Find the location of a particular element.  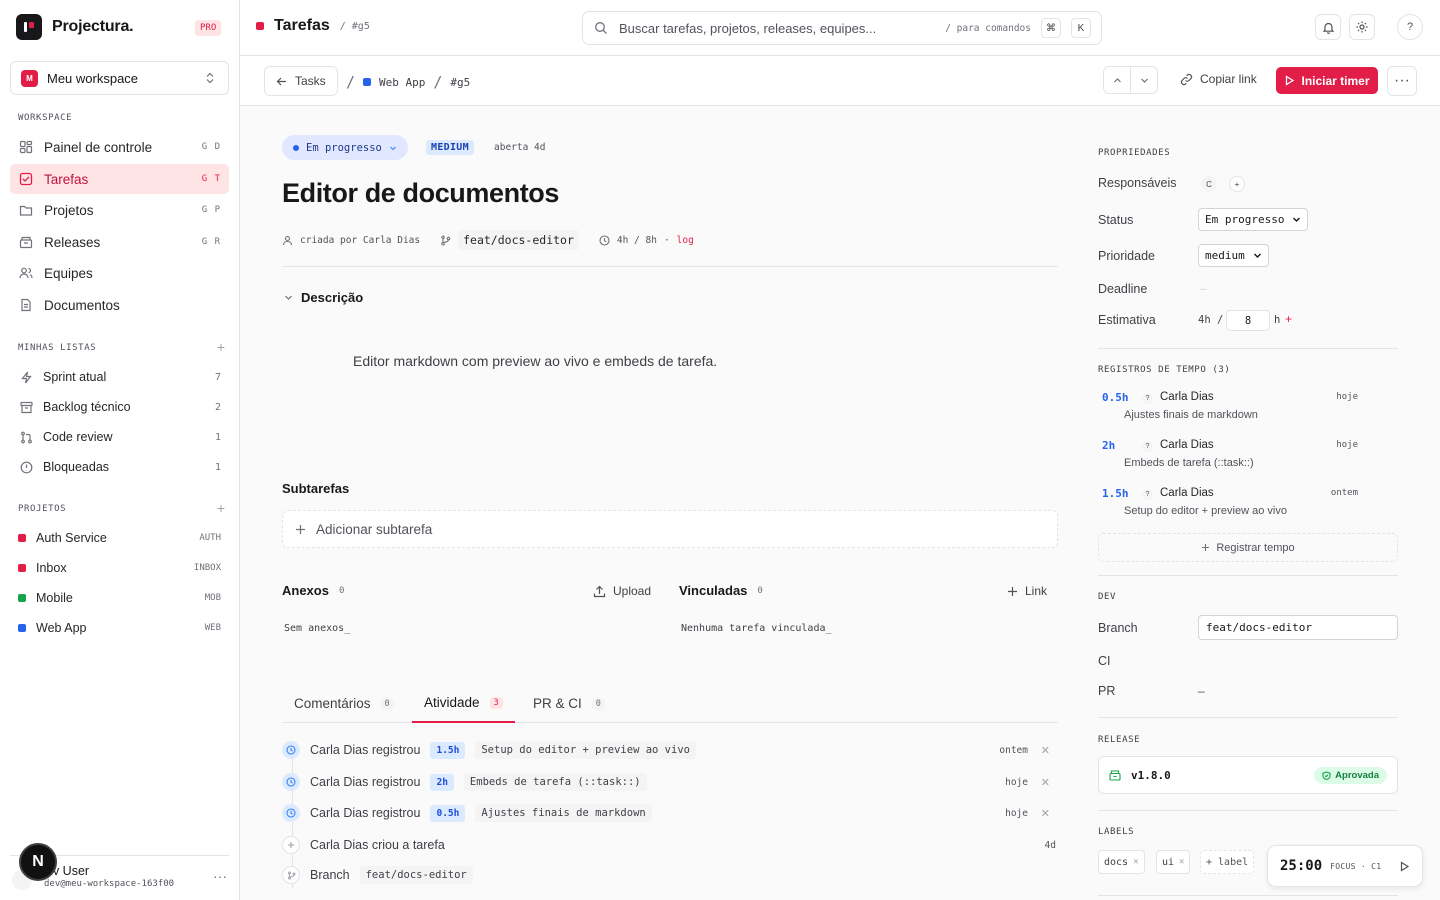

add-list-button: + is located at coordinates (221, 347).